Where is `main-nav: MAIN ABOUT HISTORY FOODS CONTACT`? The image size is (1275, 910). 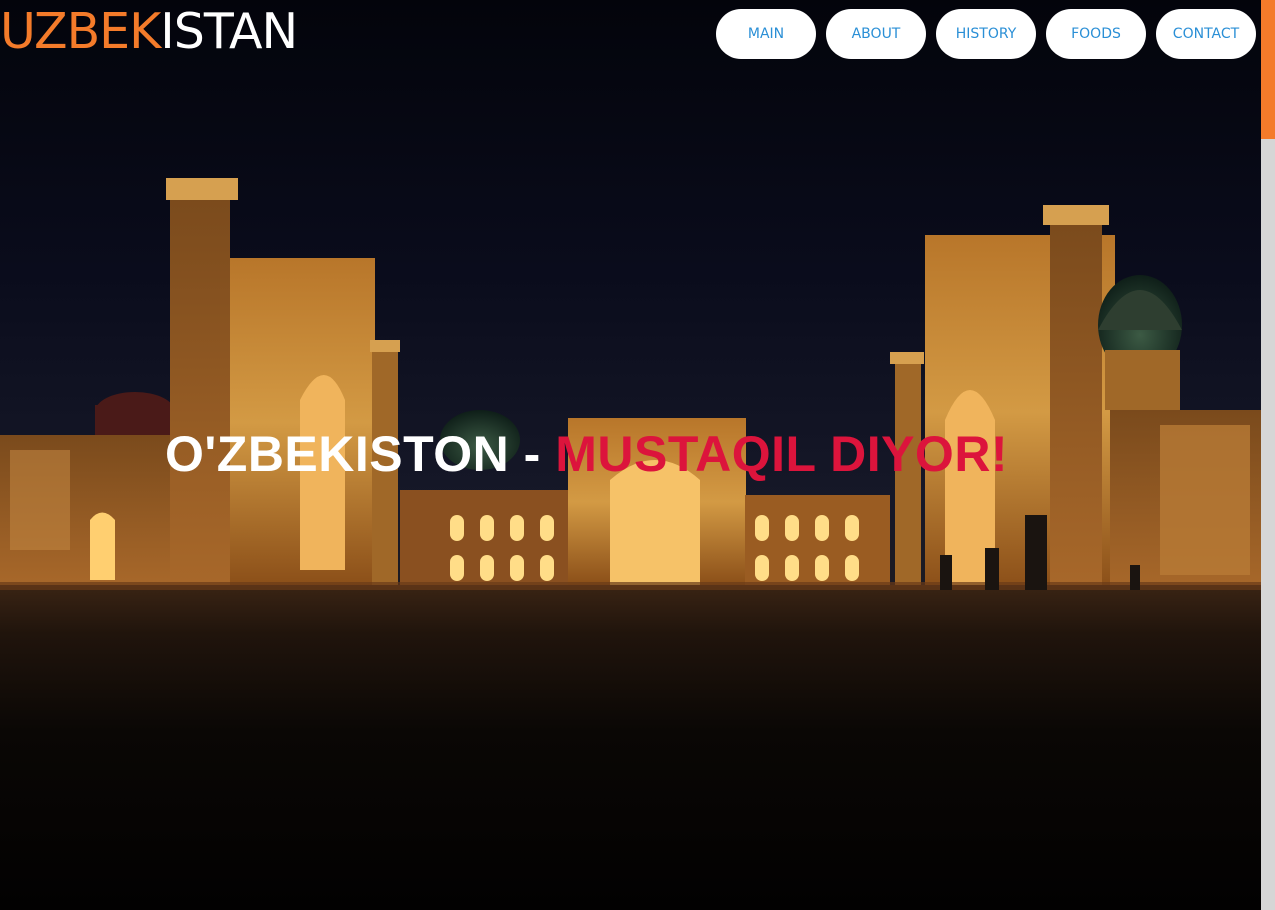 main-nav: MAIN ABOUT HISTORY FOODS CONTACT is located at coordinates (986, 34).